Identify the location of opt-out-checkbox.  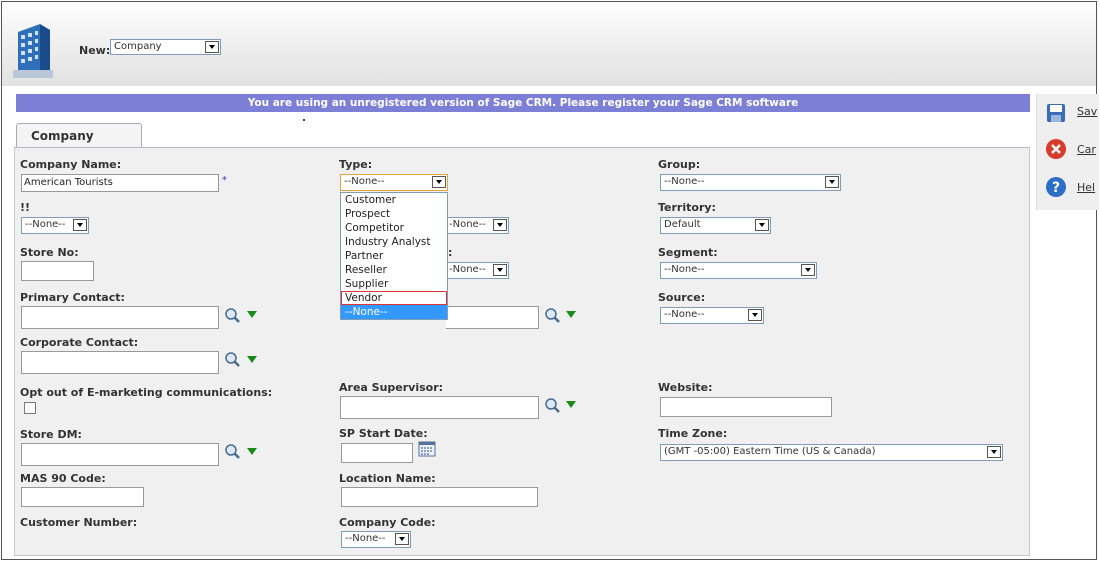
(30, 408).